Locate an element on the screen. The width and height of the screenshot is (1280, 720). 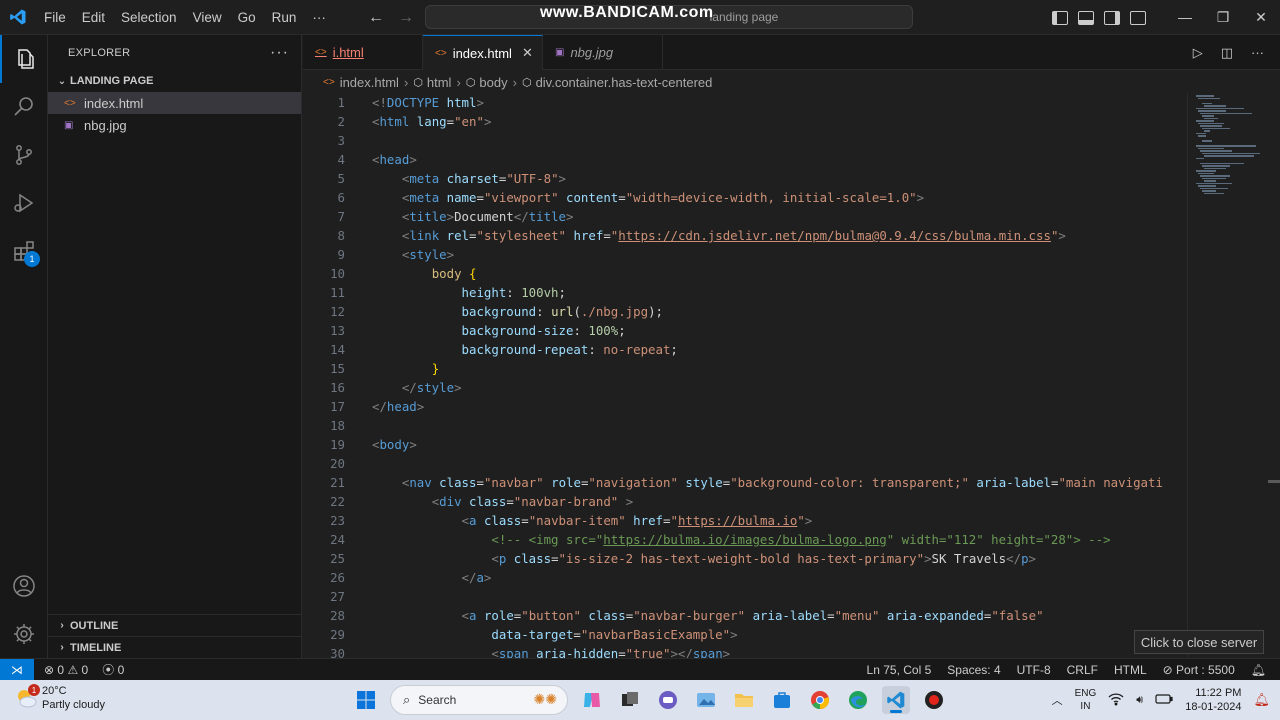
toggle-primary-sidebar-icon is located at coordinates (1060, 17).